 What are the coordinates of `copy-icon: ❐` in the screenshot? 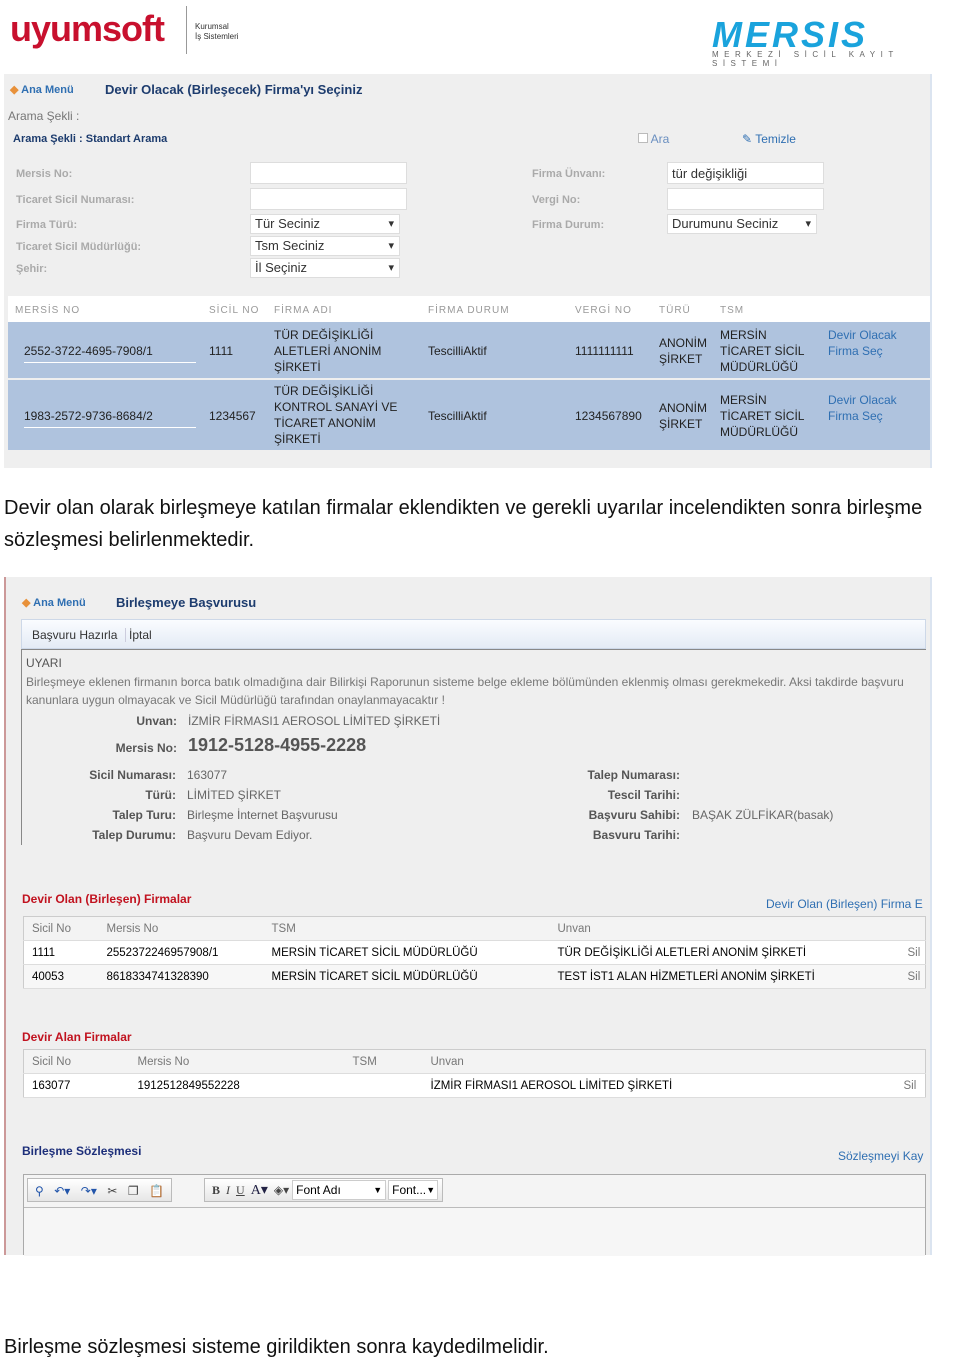 It's located at (133, 1191).